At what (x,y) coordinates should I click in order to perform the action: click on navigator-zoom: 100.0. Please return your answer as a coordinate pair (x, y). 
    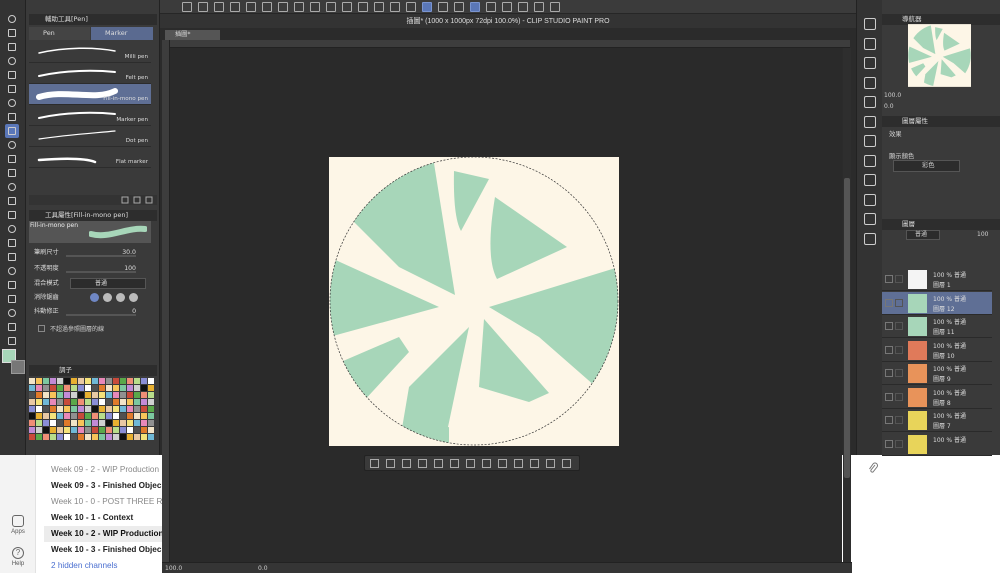
    Looking at the image, I should click on (892, 95).